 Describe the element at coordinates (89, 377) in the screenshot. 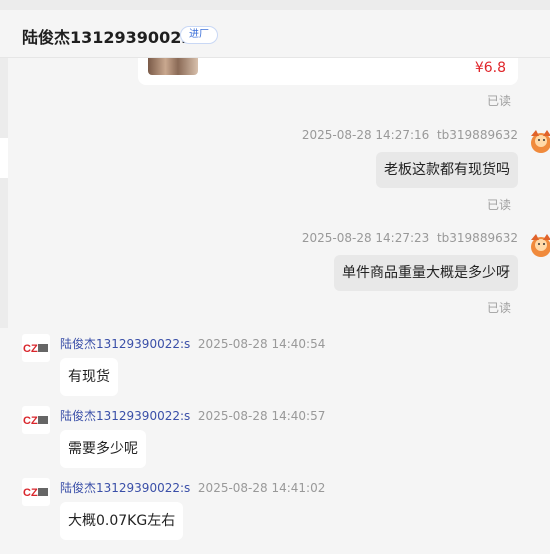

I see `message-bubble: 有现货` at that location.